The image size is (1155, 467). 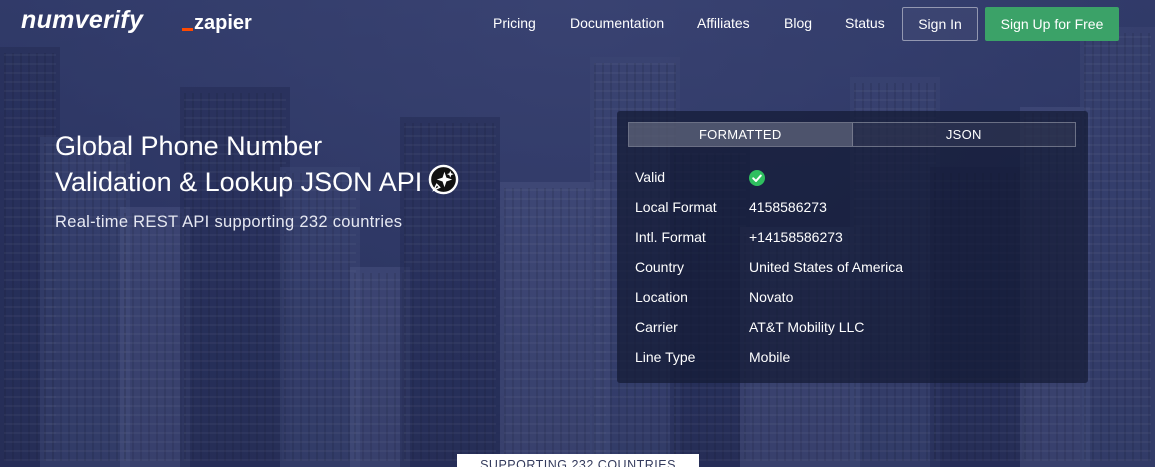 I want to click on row-key: Location, so click(x=661, y=297).